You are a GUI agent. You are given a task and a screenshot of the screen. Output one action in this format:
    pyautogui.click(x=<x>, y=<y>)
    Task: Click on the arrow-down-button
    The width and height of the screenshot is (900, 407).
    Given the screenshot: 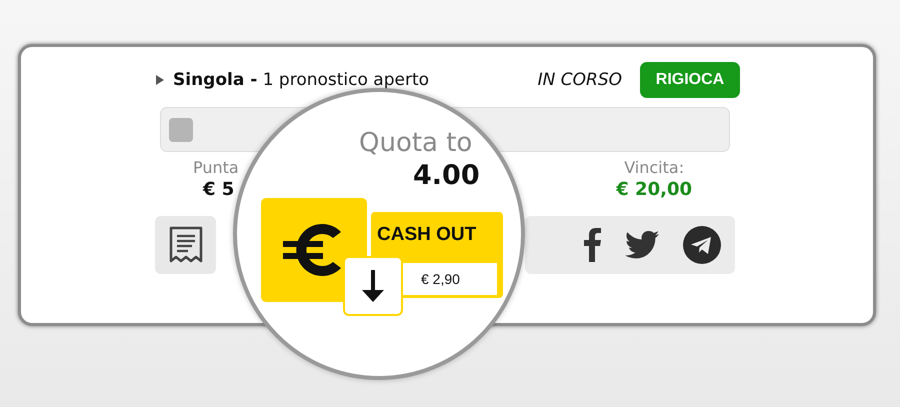 What is the action you would take?
    pyautogui.click(x=373, y=286)
    